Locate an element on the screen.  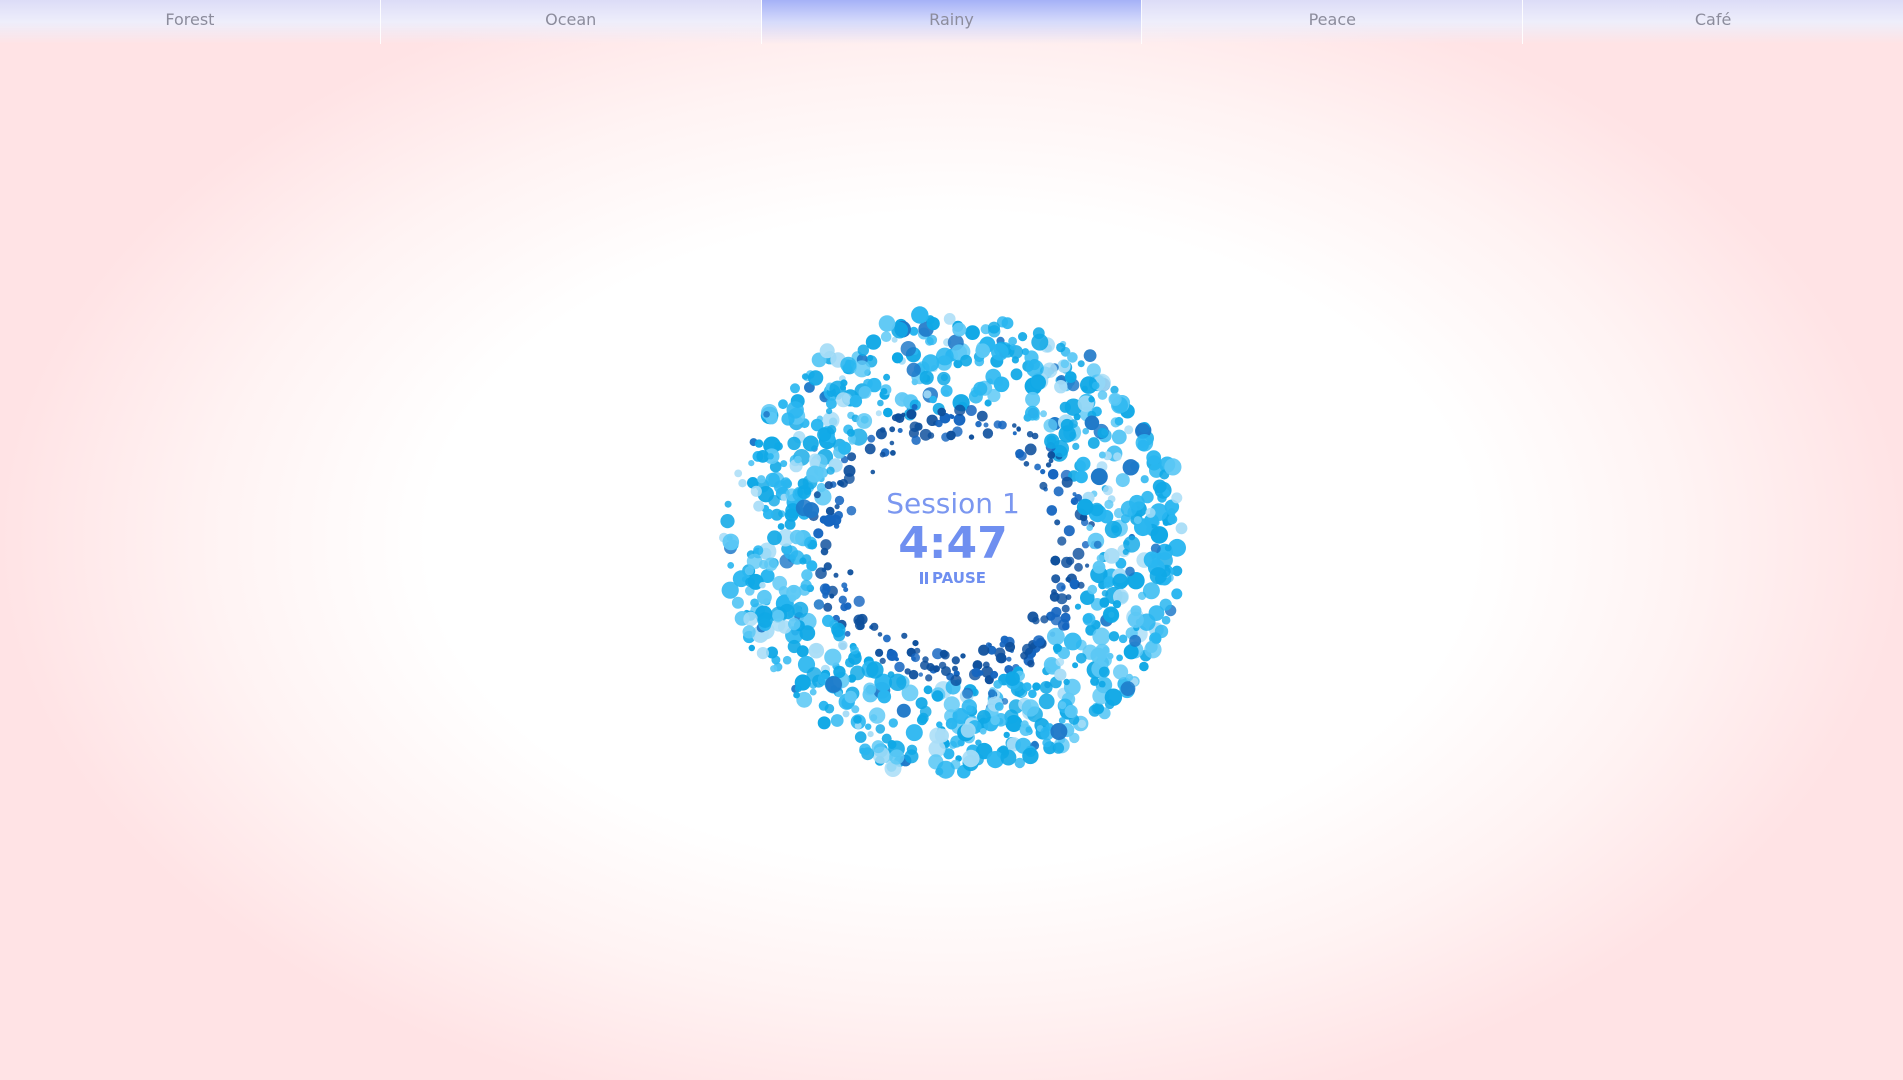
tab-label: Rainy is located at coordinates (951, 19).